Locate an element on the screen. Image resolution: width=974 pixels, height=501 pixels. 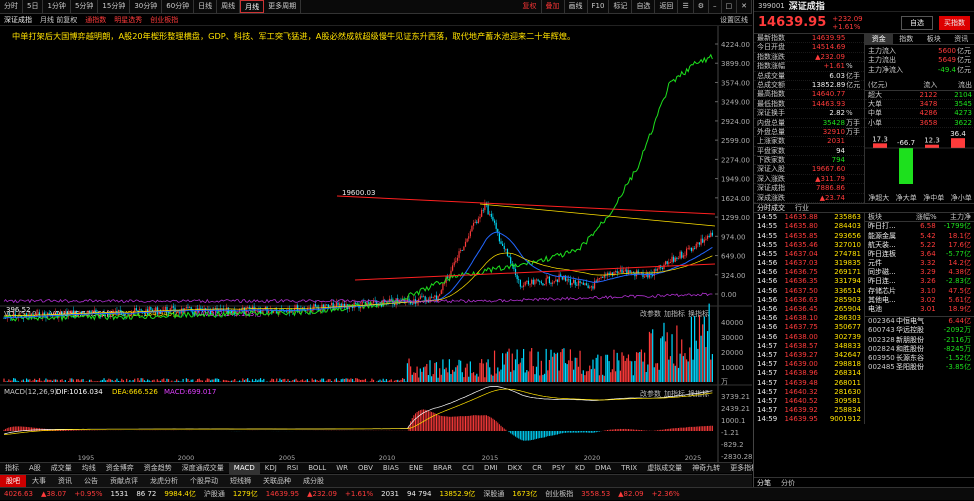
bottom-tab-3: 公告 is located at coordinates (91, 481).